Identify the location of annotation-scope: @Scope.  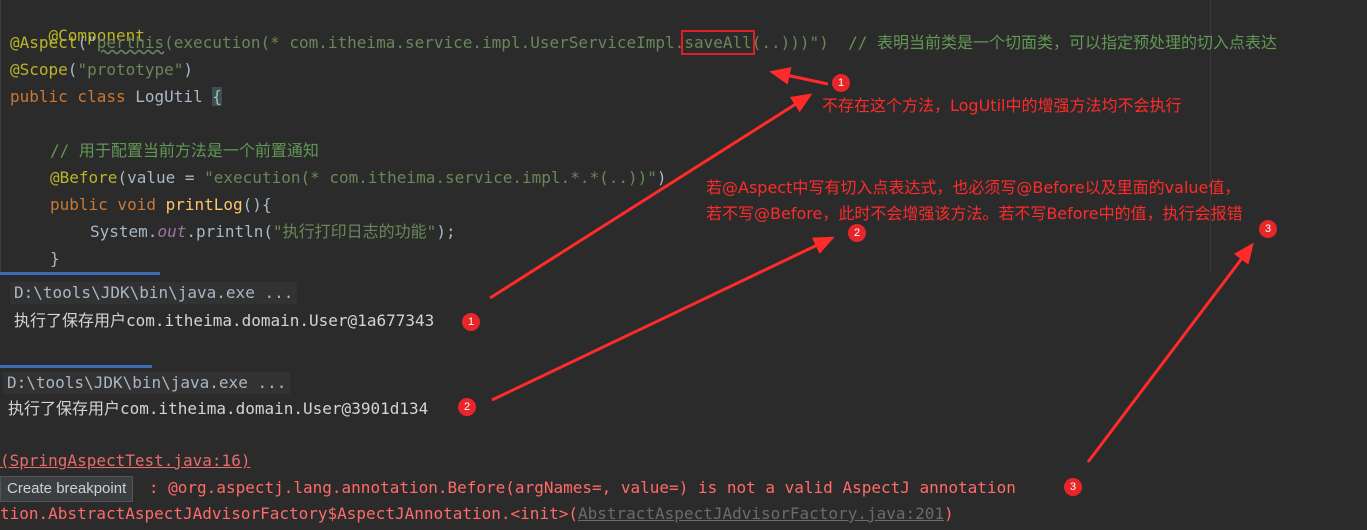
(39, 69).